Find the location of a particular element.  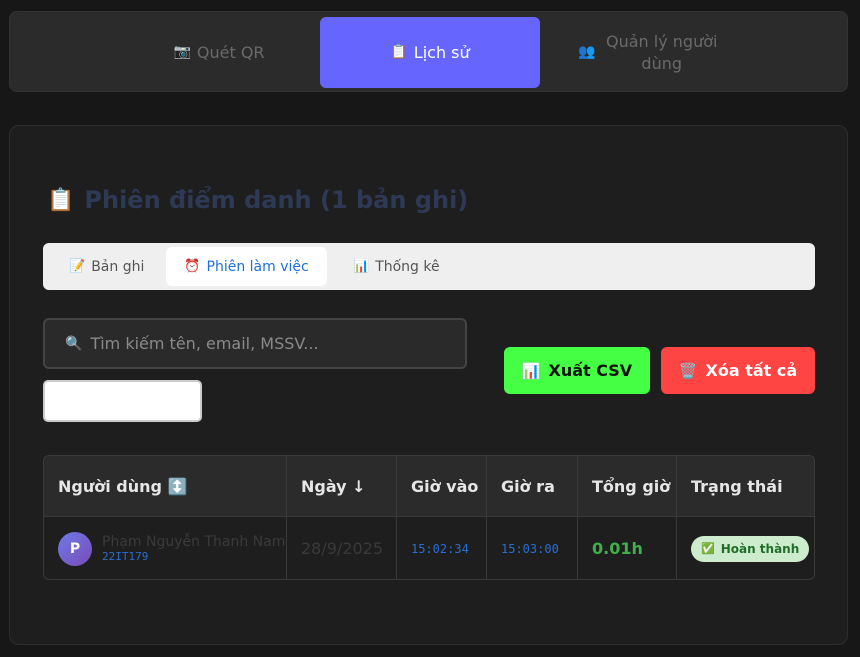

date-value: 28/9/2025 is located at coordinates (342, 548).